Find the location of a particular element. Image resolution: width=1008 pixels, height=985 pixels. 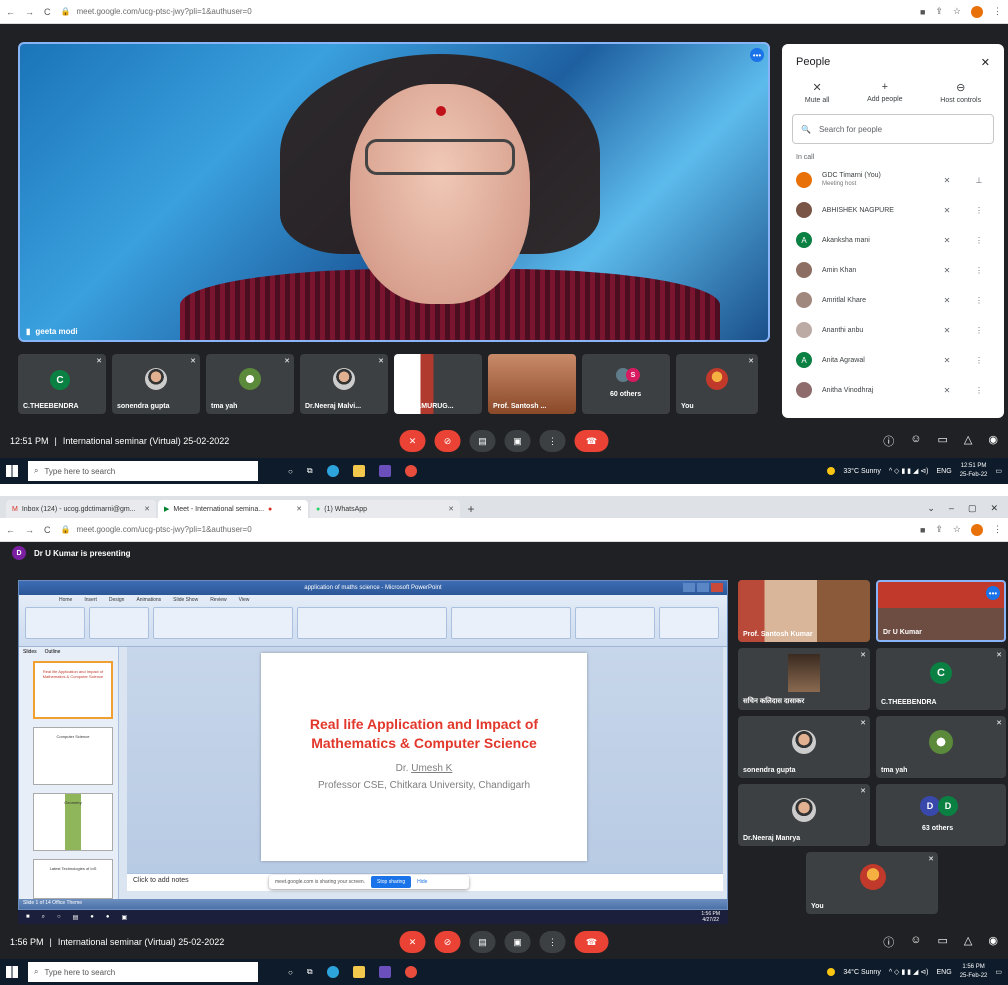

pane-tab: Outline is located at coordinates (53, 652).